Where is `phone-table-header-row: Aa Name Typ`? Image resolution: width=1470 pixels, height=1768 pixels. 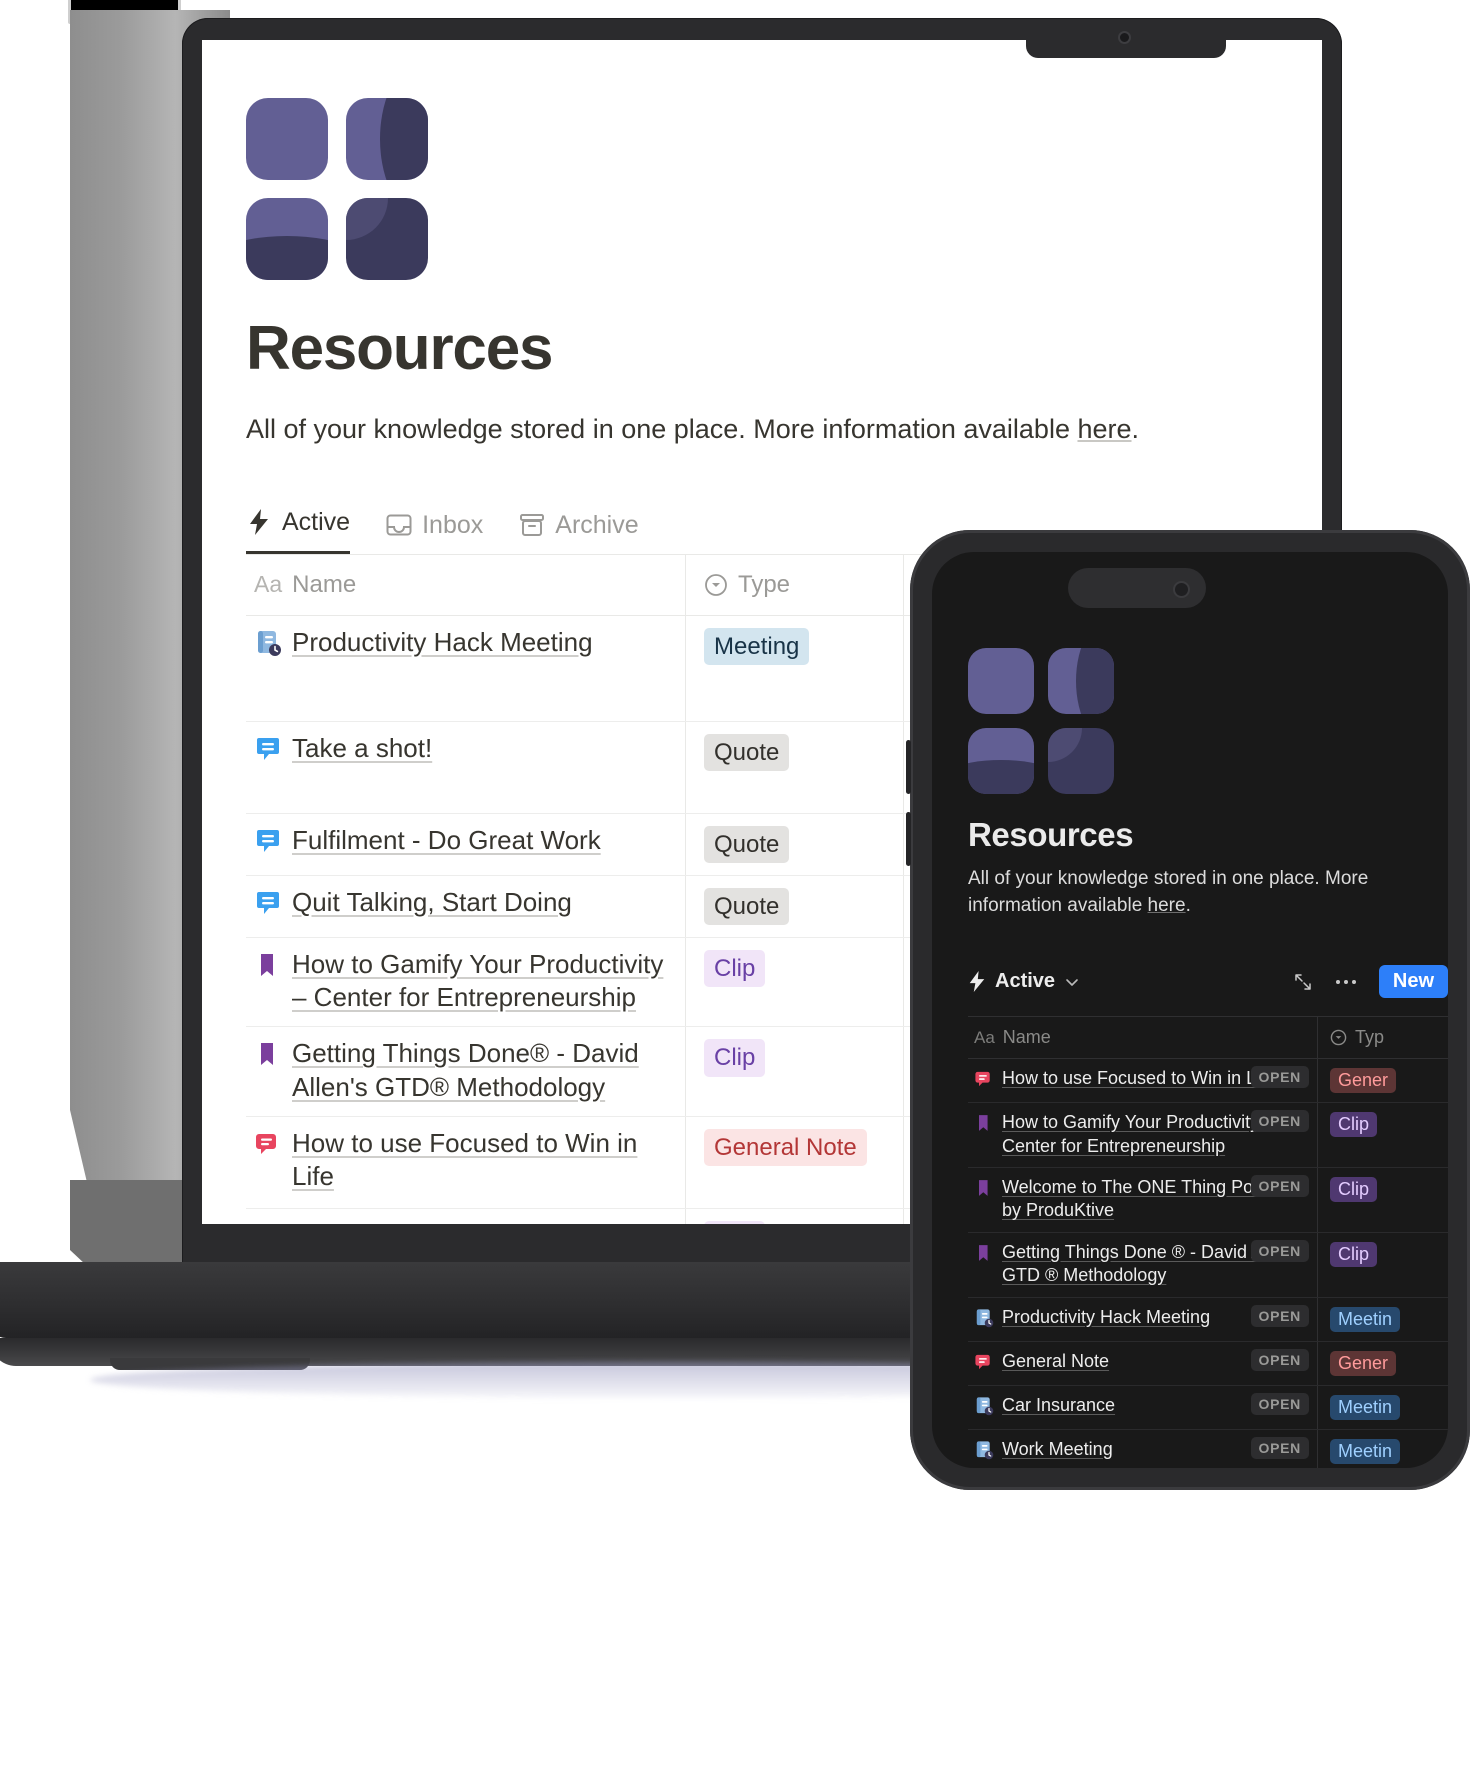 phone-table-header-row: Aa Name Typ is located at coordinates (1208, 1038).